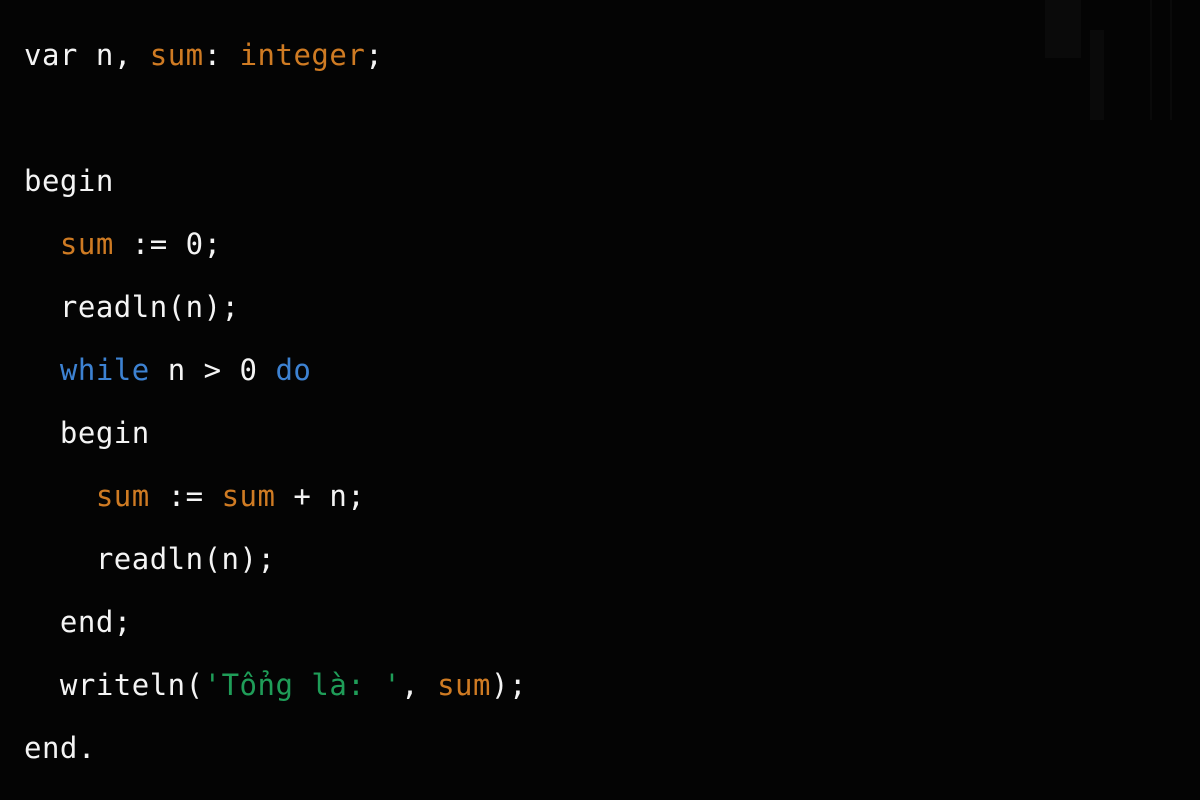 This screenshot has height=800, width=1200. I want to click on code-token: n, so click(104, 55).